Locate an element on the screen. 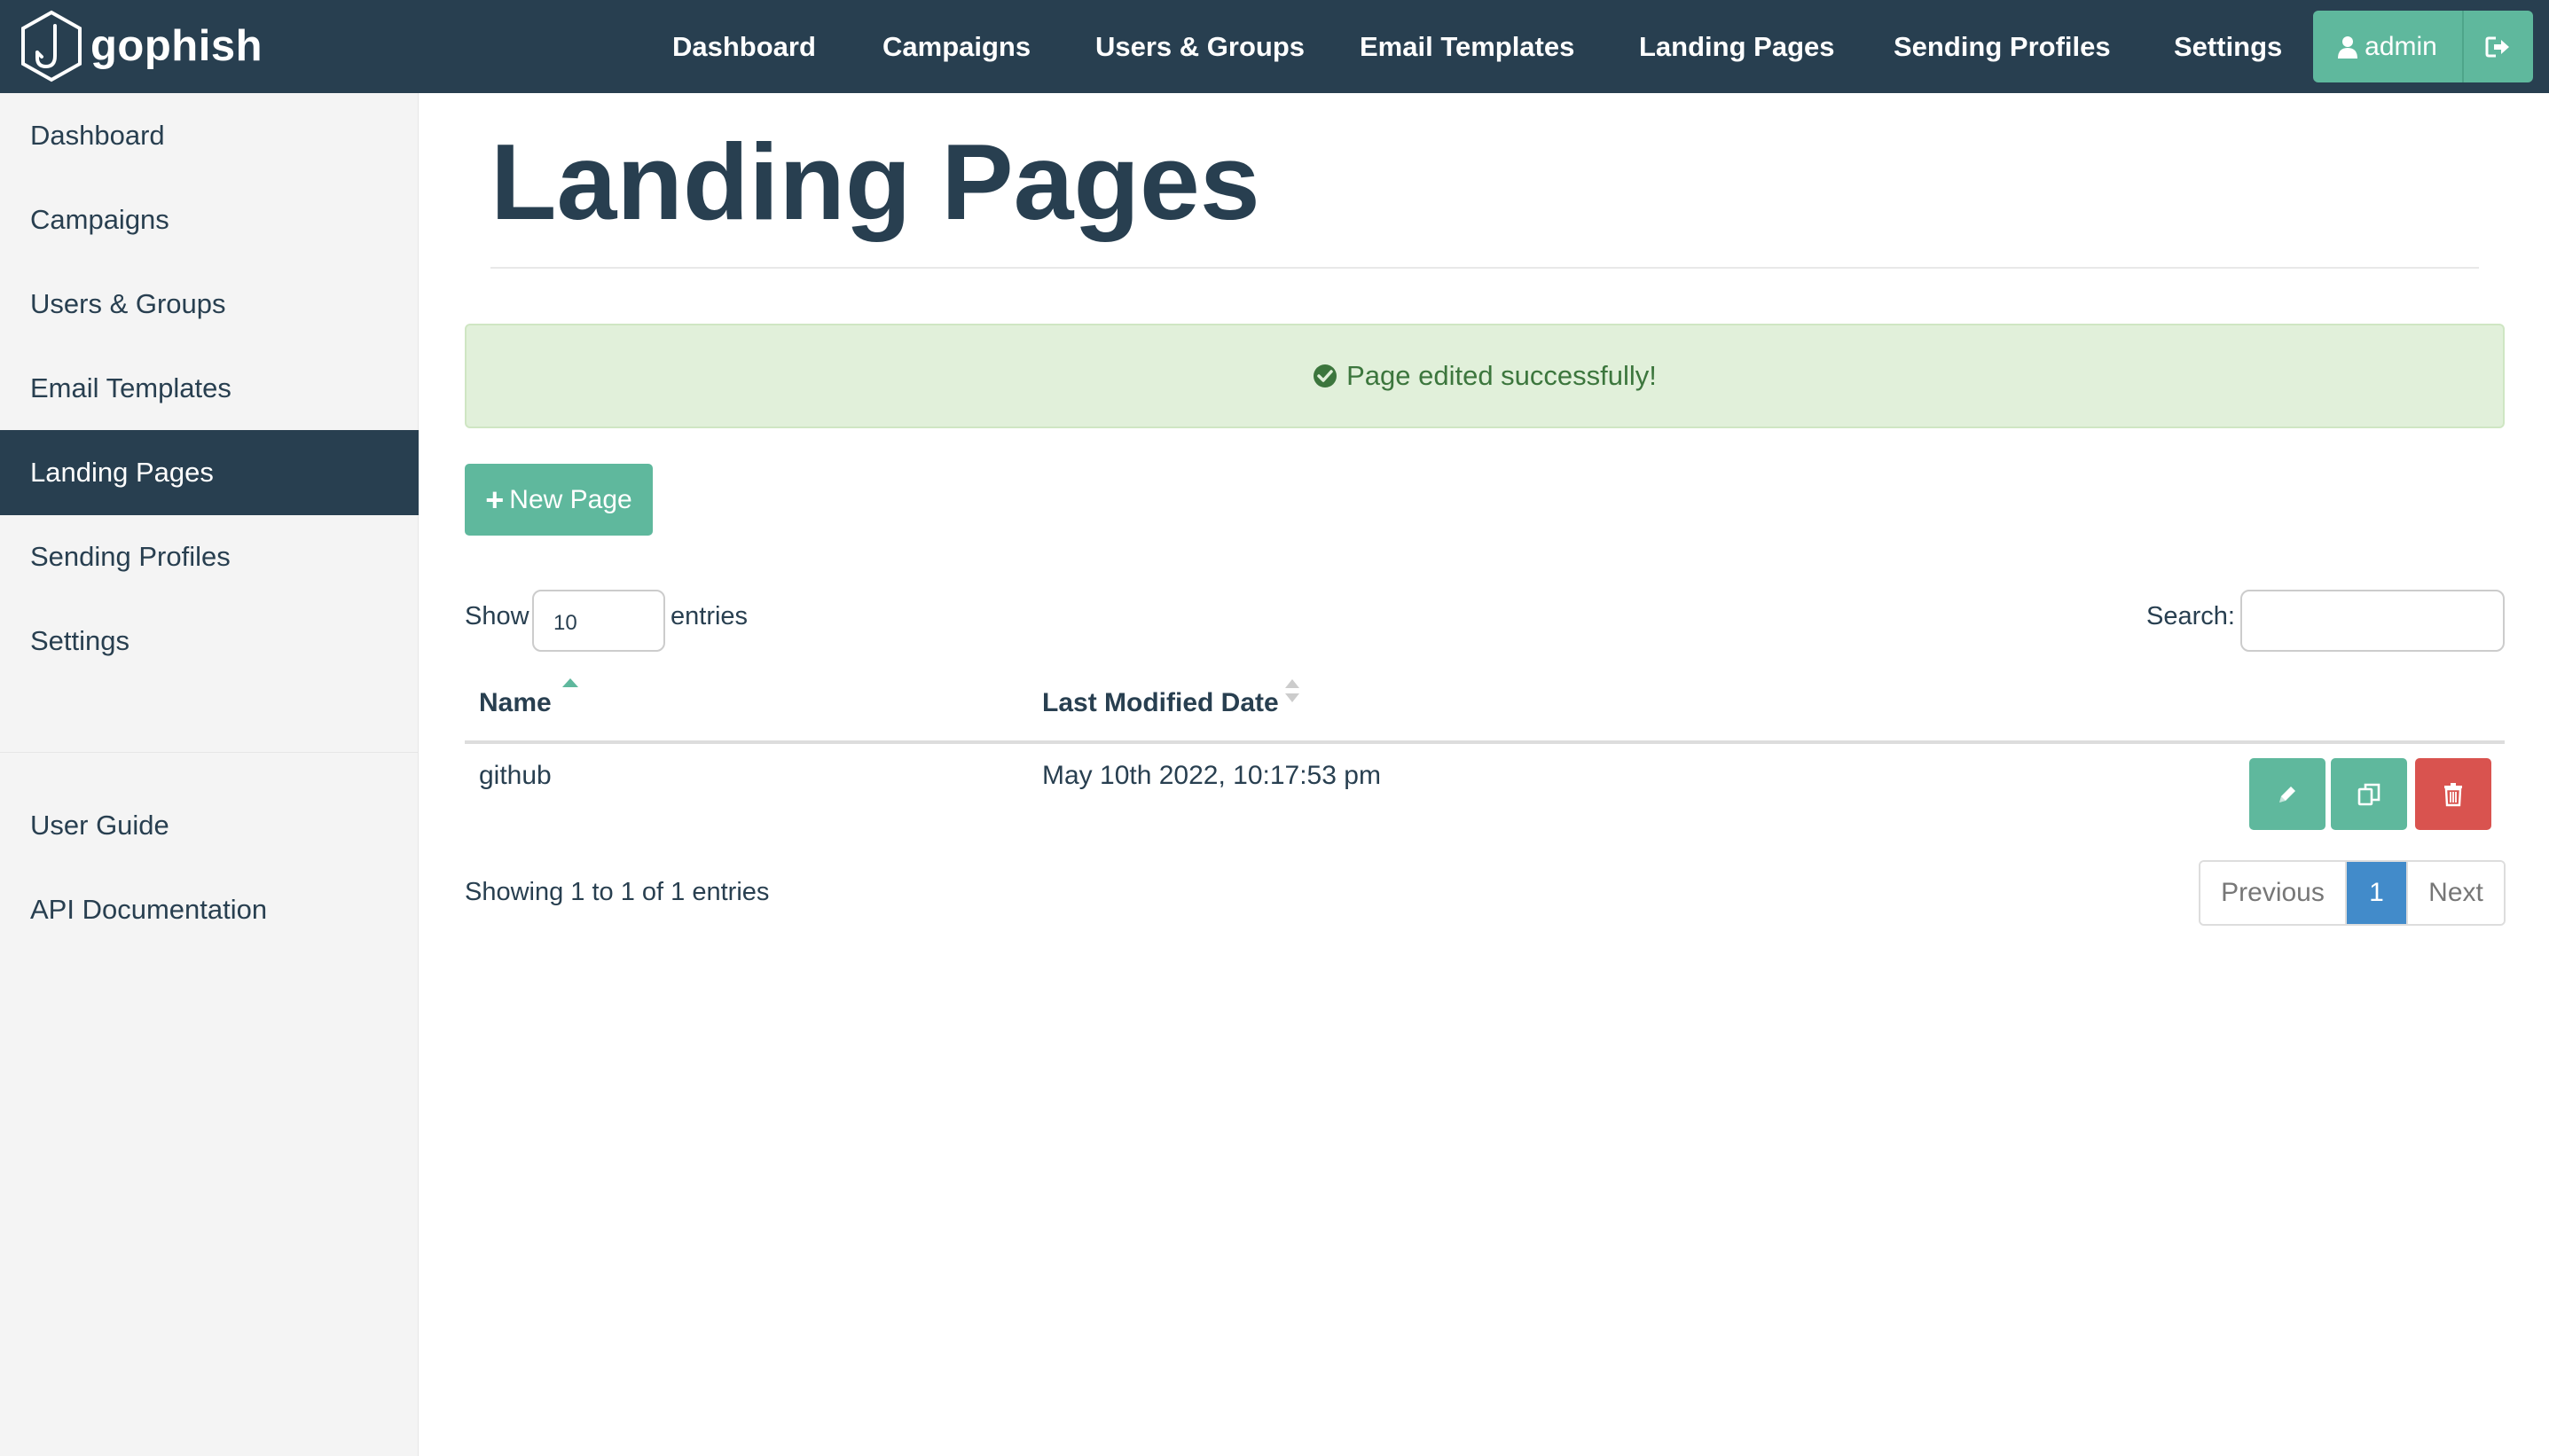 This screenshot has height=1456, width=2549. pencil-icon is located at coordinates (2287, 794).